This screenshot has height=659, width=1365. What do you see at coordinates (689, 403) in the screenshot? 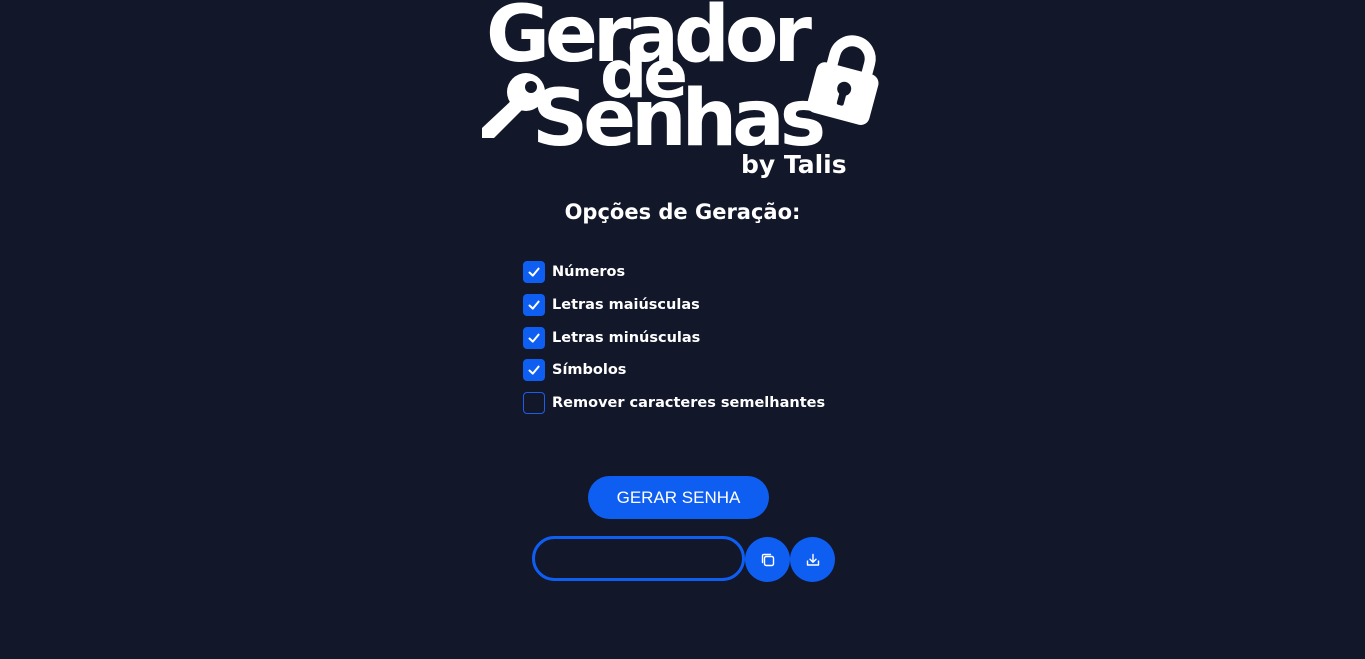
I see `option-label-remove-similar: Remover caracteres semelhantes` at bounding box center [689, 403].